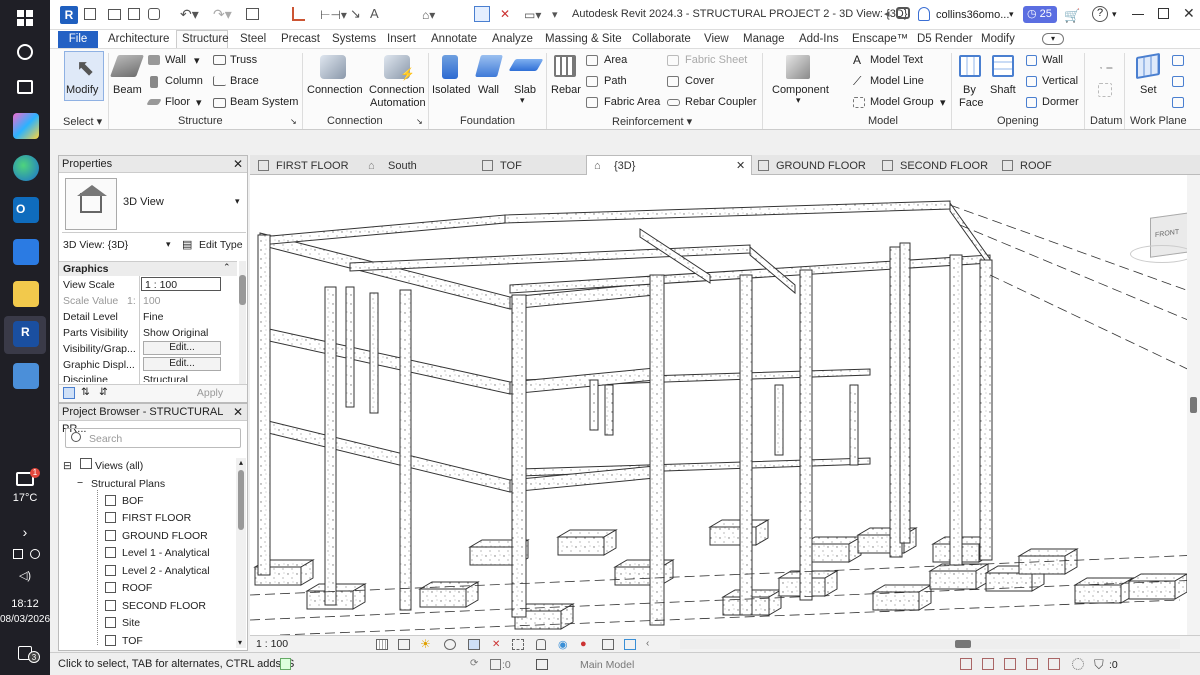  I want to click on tab-steel: Steel, so click(253, 39).